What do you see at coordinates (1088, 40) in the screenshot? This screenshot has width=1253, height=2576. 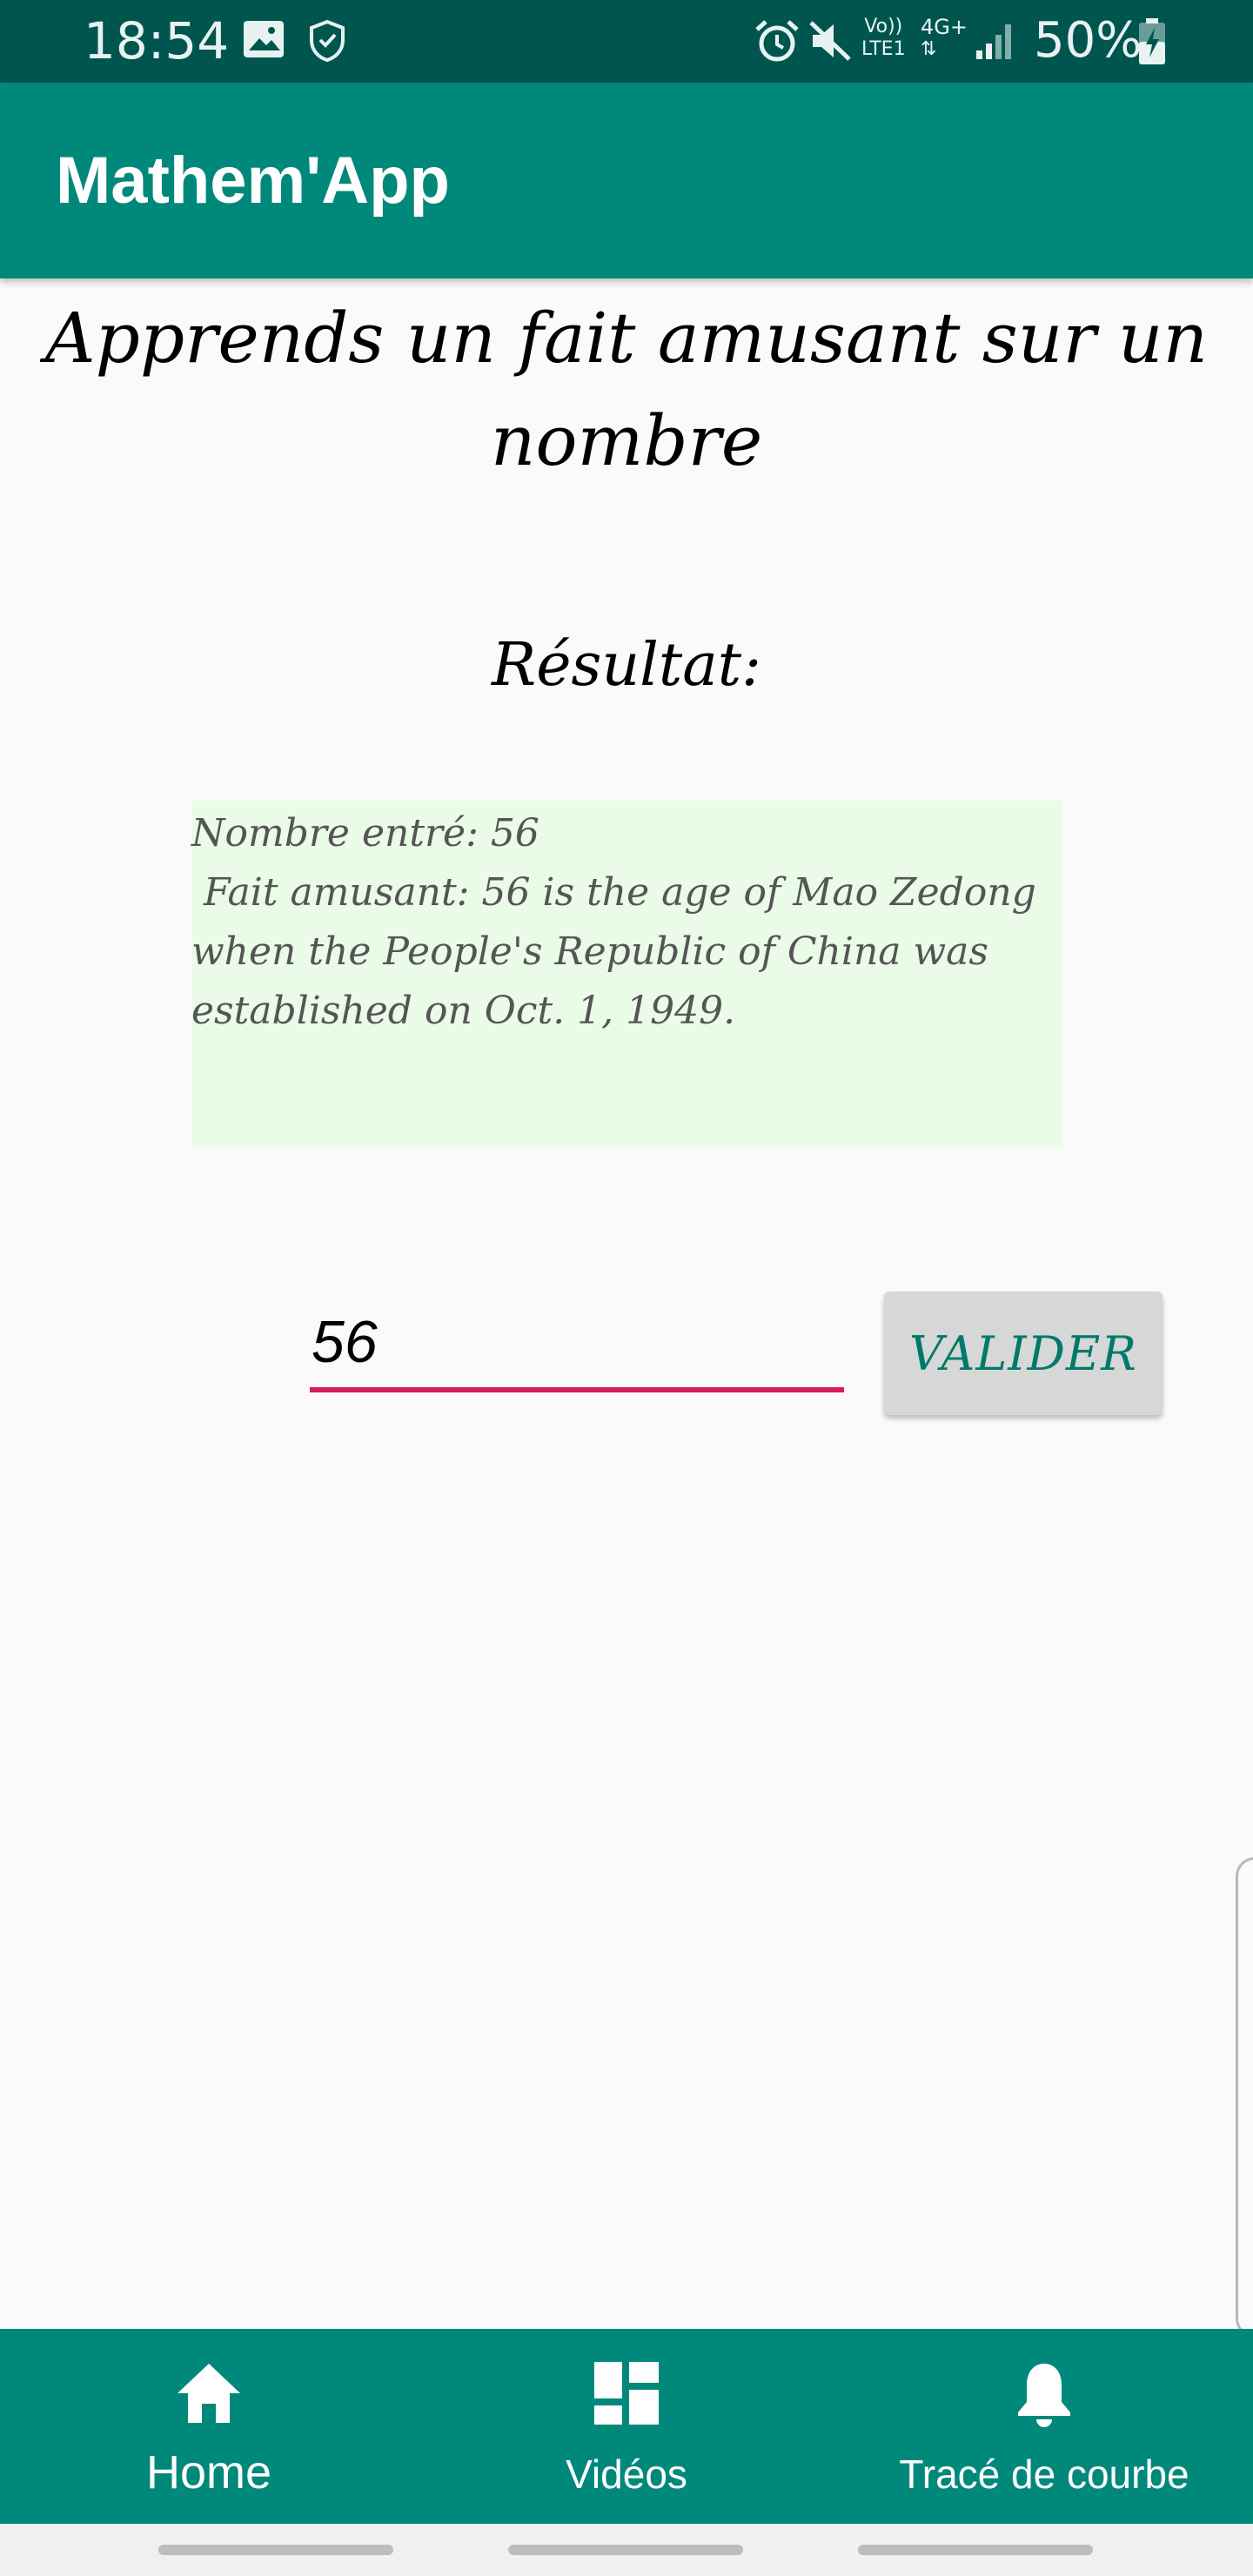 I see `battery-percent: 50%` at bounding box center [1088, 40].